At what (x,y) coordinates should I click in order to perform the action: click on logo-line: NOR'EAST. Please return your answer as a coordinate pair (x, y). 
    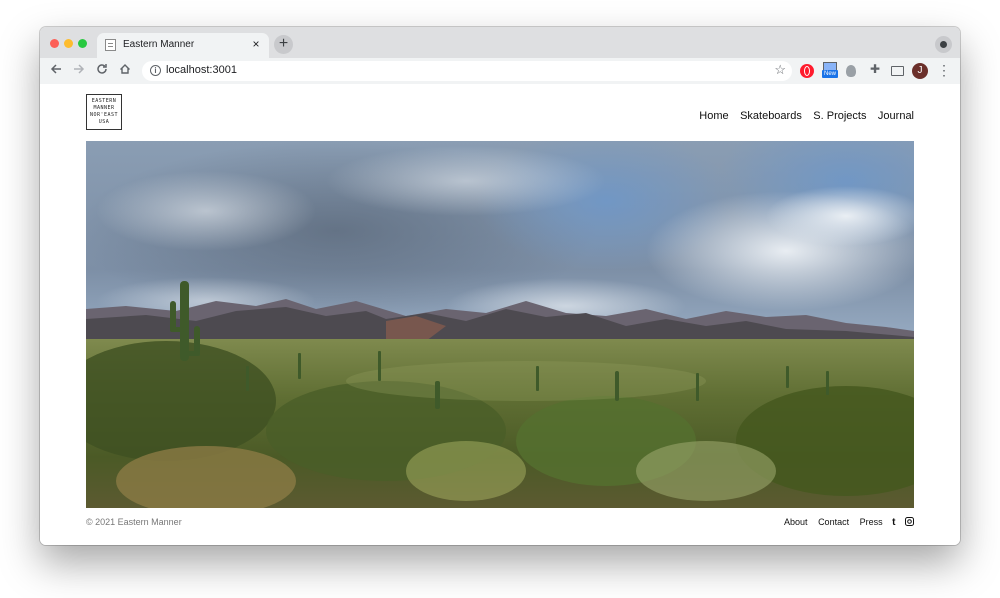
    Looking at the image, I should click on (104, 115).